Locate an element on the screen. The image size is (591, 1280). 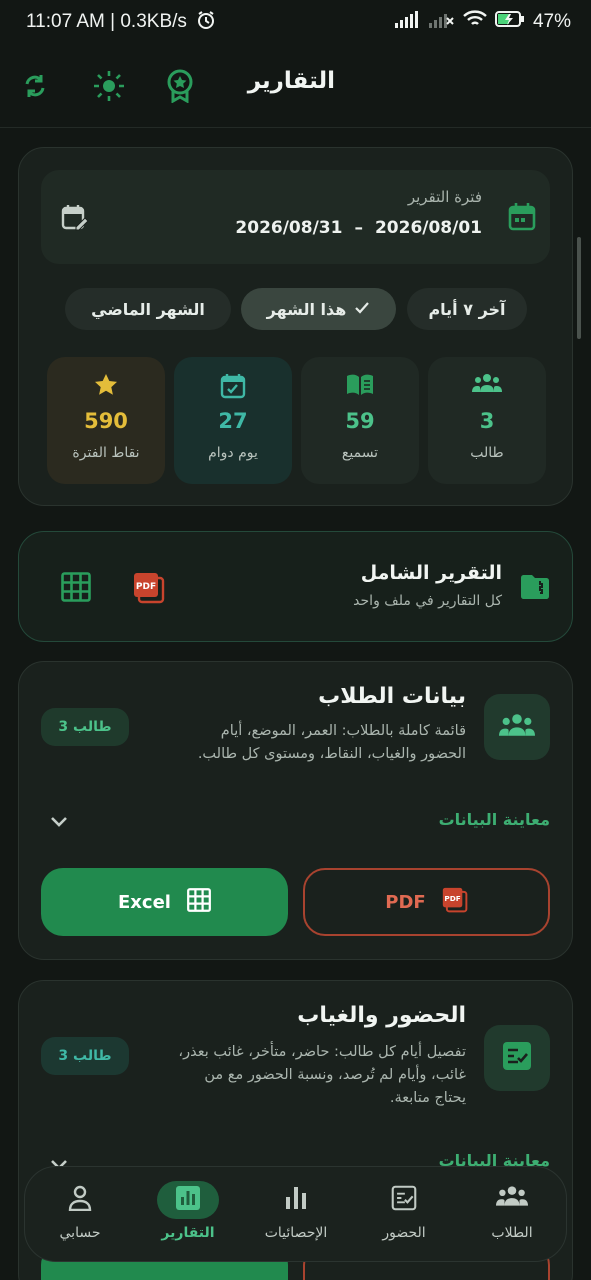
chevron-down-icon is located at coordinates (59, 823).